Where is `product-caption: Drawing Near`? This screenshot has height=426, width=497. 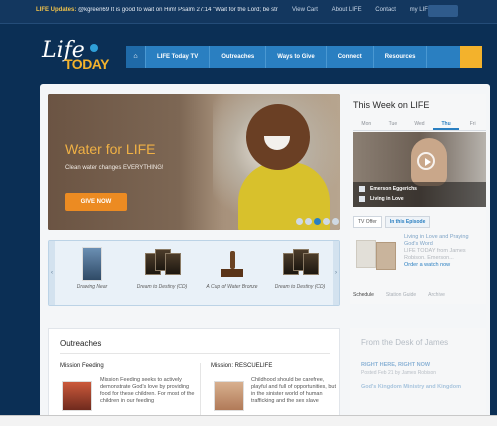 product-caption: Drawing Near is located at coordinates (92, 287).